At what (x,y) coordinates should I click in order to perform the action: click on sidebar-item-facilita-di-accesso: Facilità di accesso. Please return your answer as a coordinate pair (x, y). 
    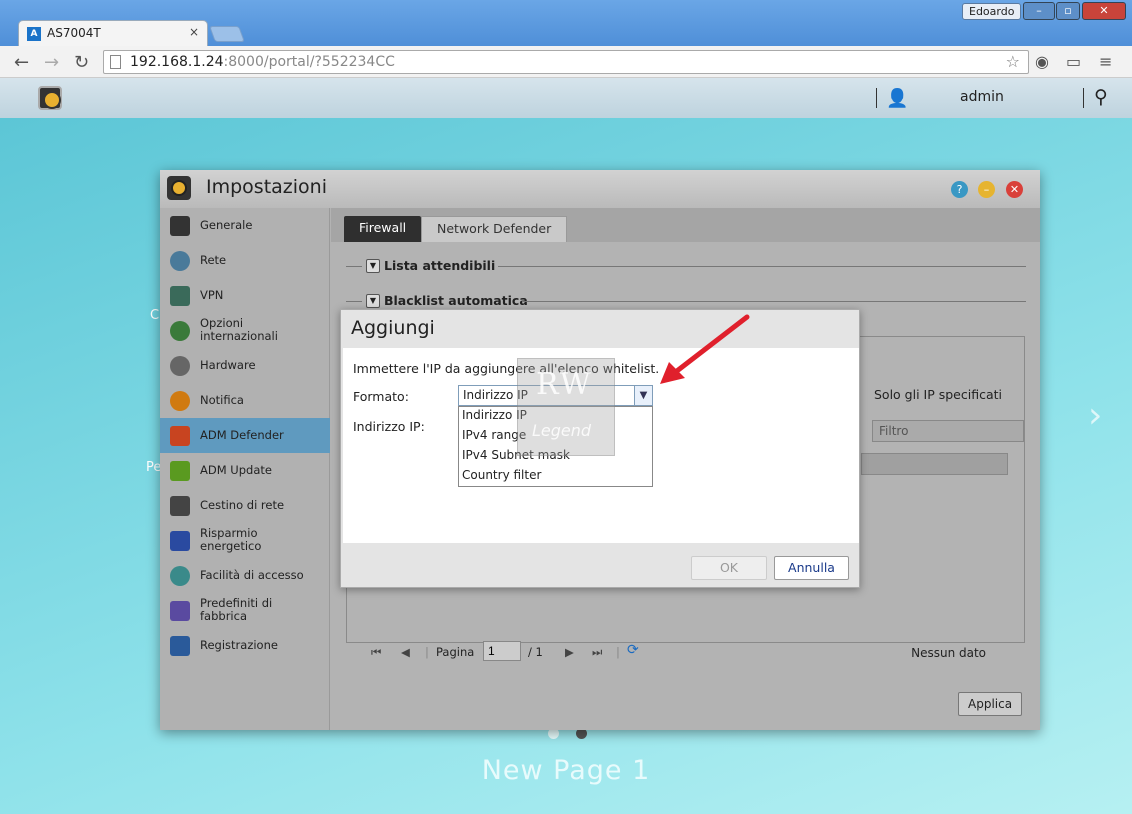
    Looking at the image, I should click on (245, 575).